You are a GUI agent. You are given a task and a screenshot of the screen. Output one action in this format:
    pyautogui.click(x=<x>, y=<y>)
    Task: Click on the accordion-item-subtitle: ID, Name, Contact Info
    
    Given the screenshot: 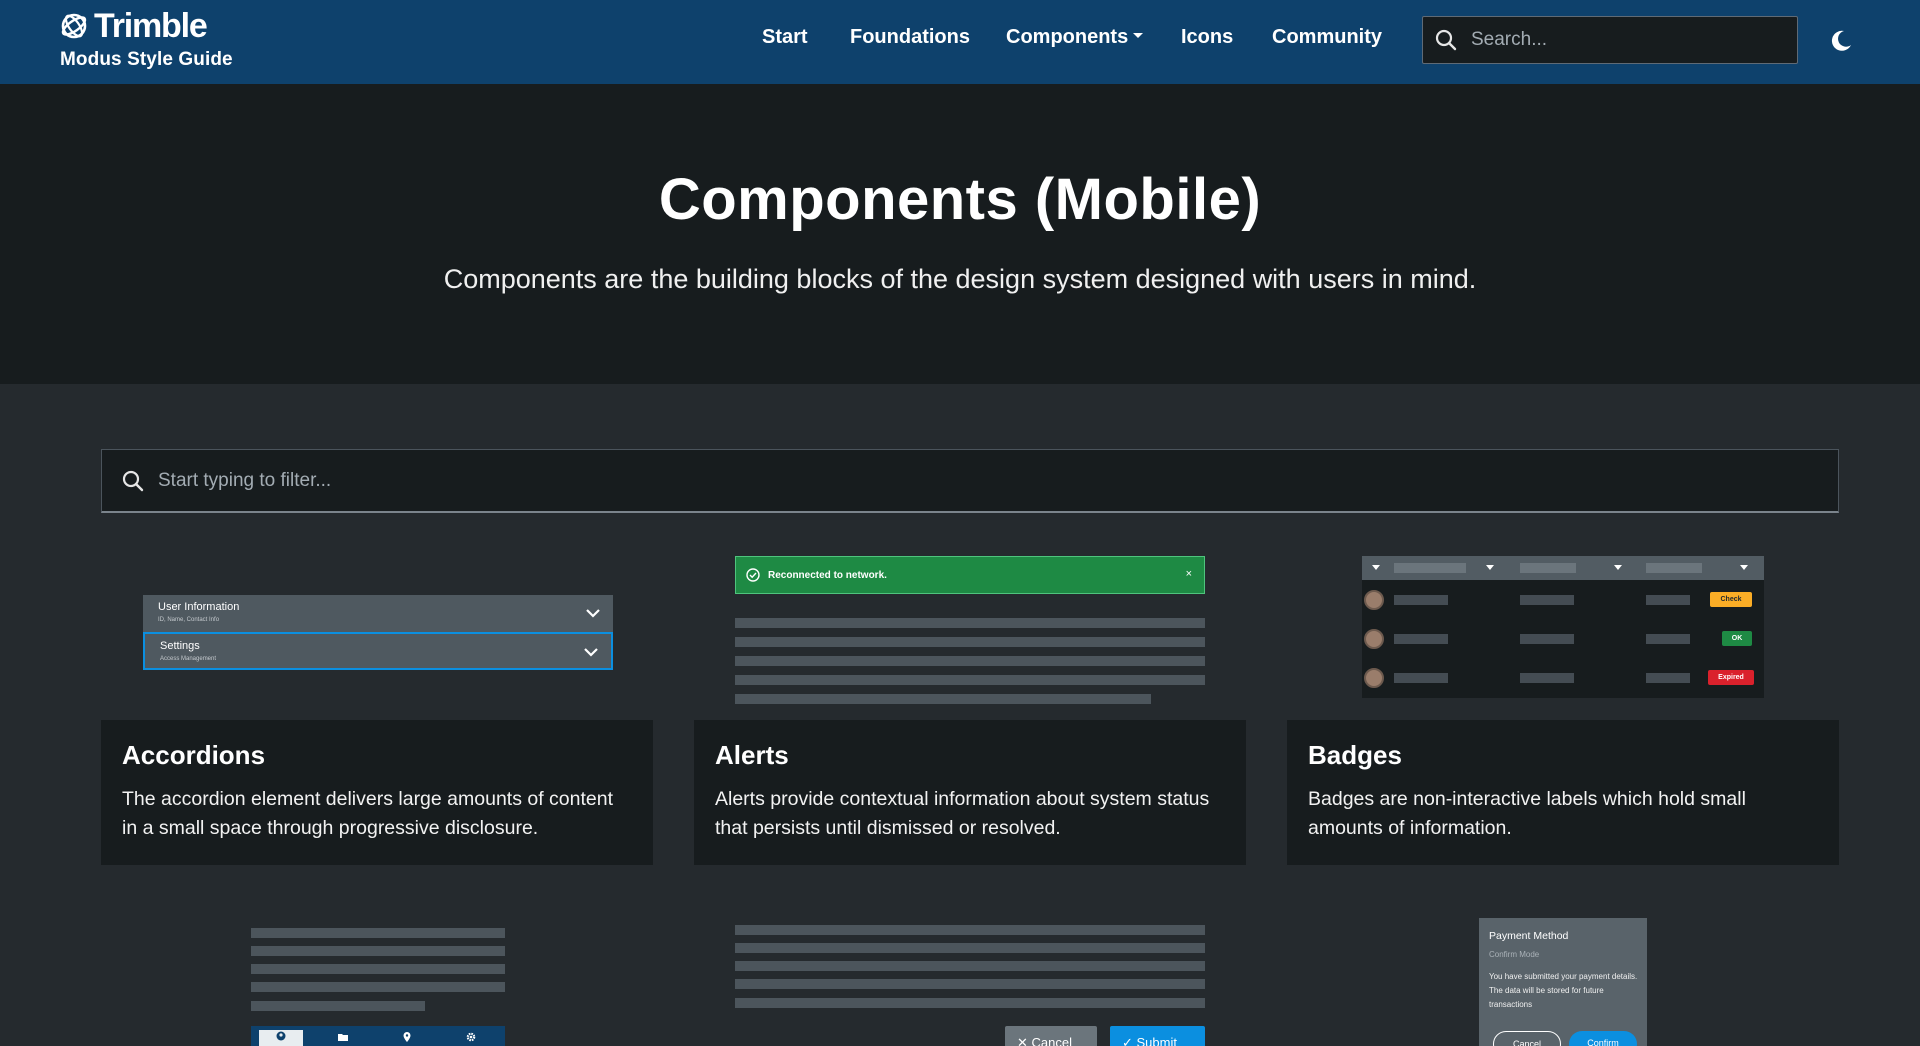 What is the action you would take?
    pyautogui.click(x=189, y=620)
    